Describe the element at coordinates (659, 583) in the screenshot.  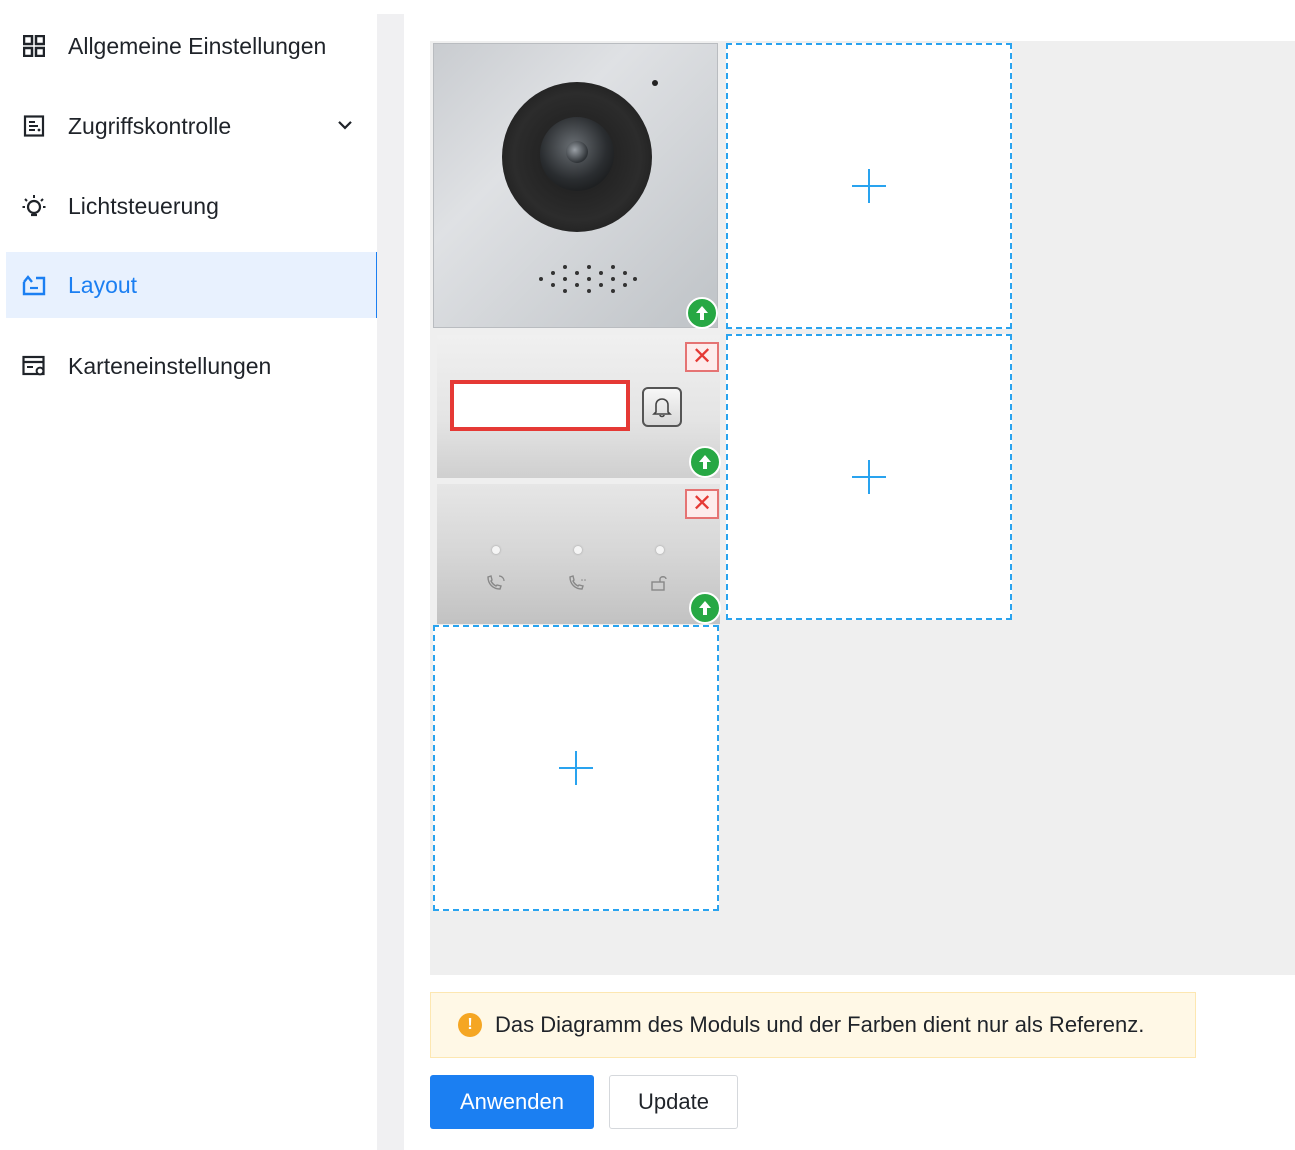
I see `unlock-icon` at that location.